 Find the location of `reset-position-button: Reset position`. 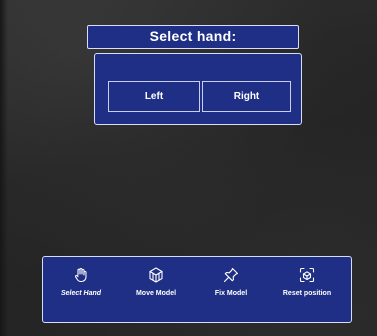

reset-position-button: Reset position is located at coordinates (307, 292).